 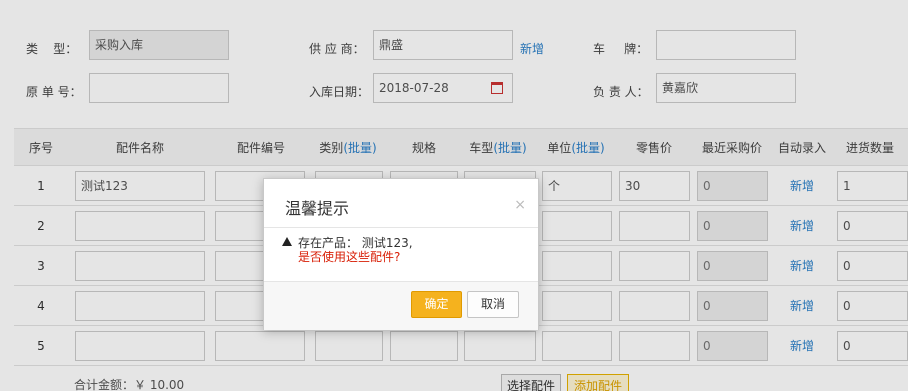 I want to click on close-icon: ×, so click(x=520, y=205).